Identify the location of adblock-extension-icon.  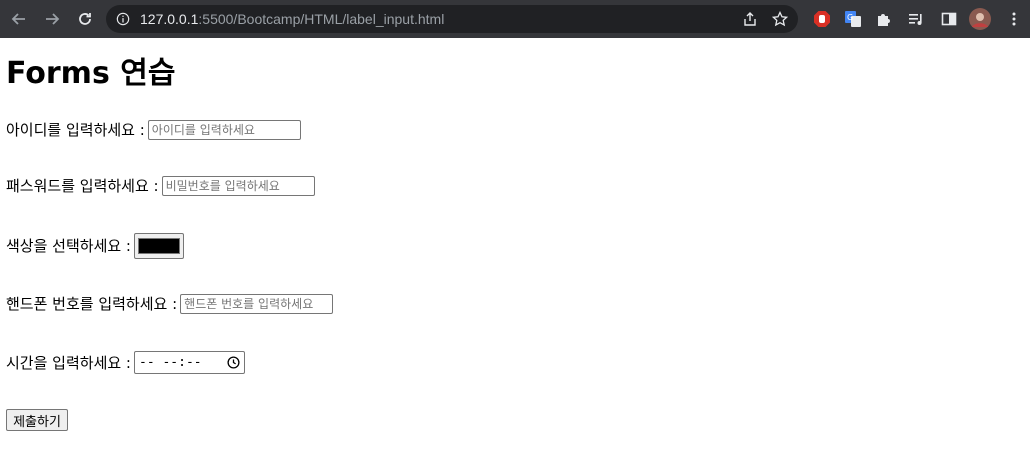
(822, 19).